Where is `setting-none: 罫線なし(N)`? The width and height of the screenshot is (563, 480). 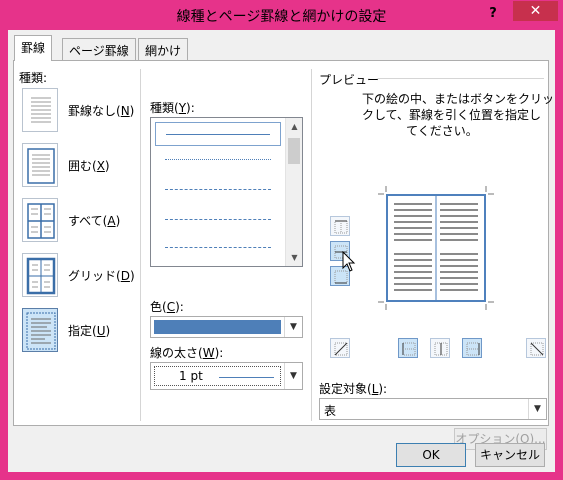
setting-none: 罫線なし(N) is located at coordinates (82, 110).